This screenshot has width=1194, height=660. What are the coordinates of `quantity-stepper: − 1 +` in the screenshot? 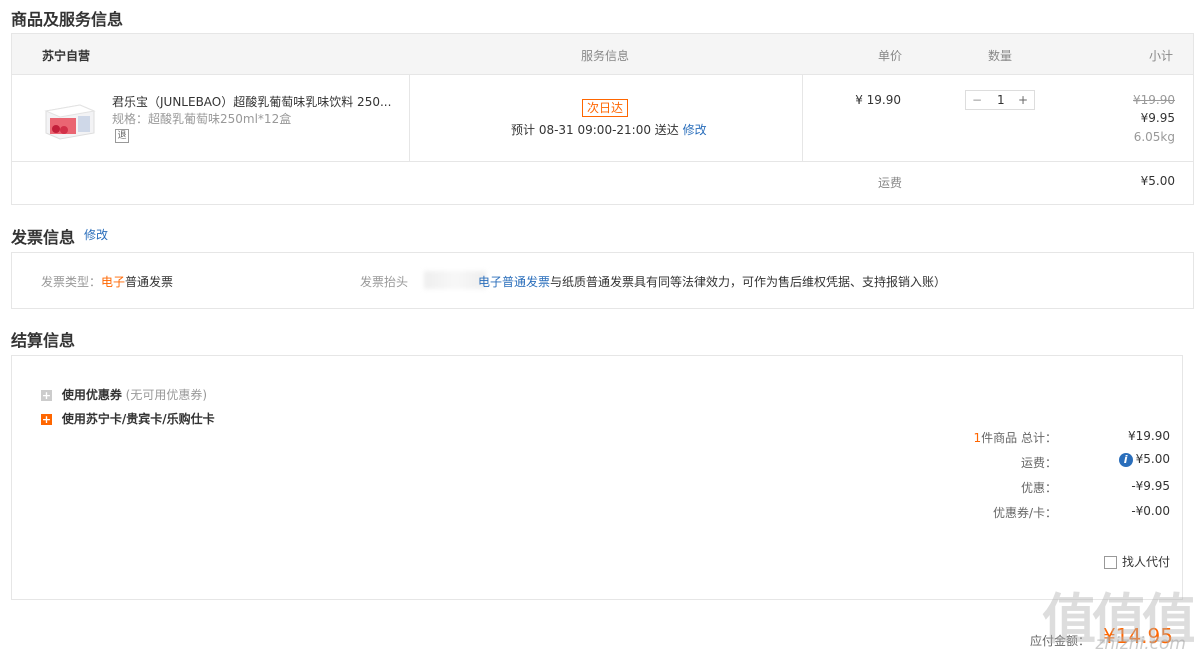 It's located at (1000, 100).